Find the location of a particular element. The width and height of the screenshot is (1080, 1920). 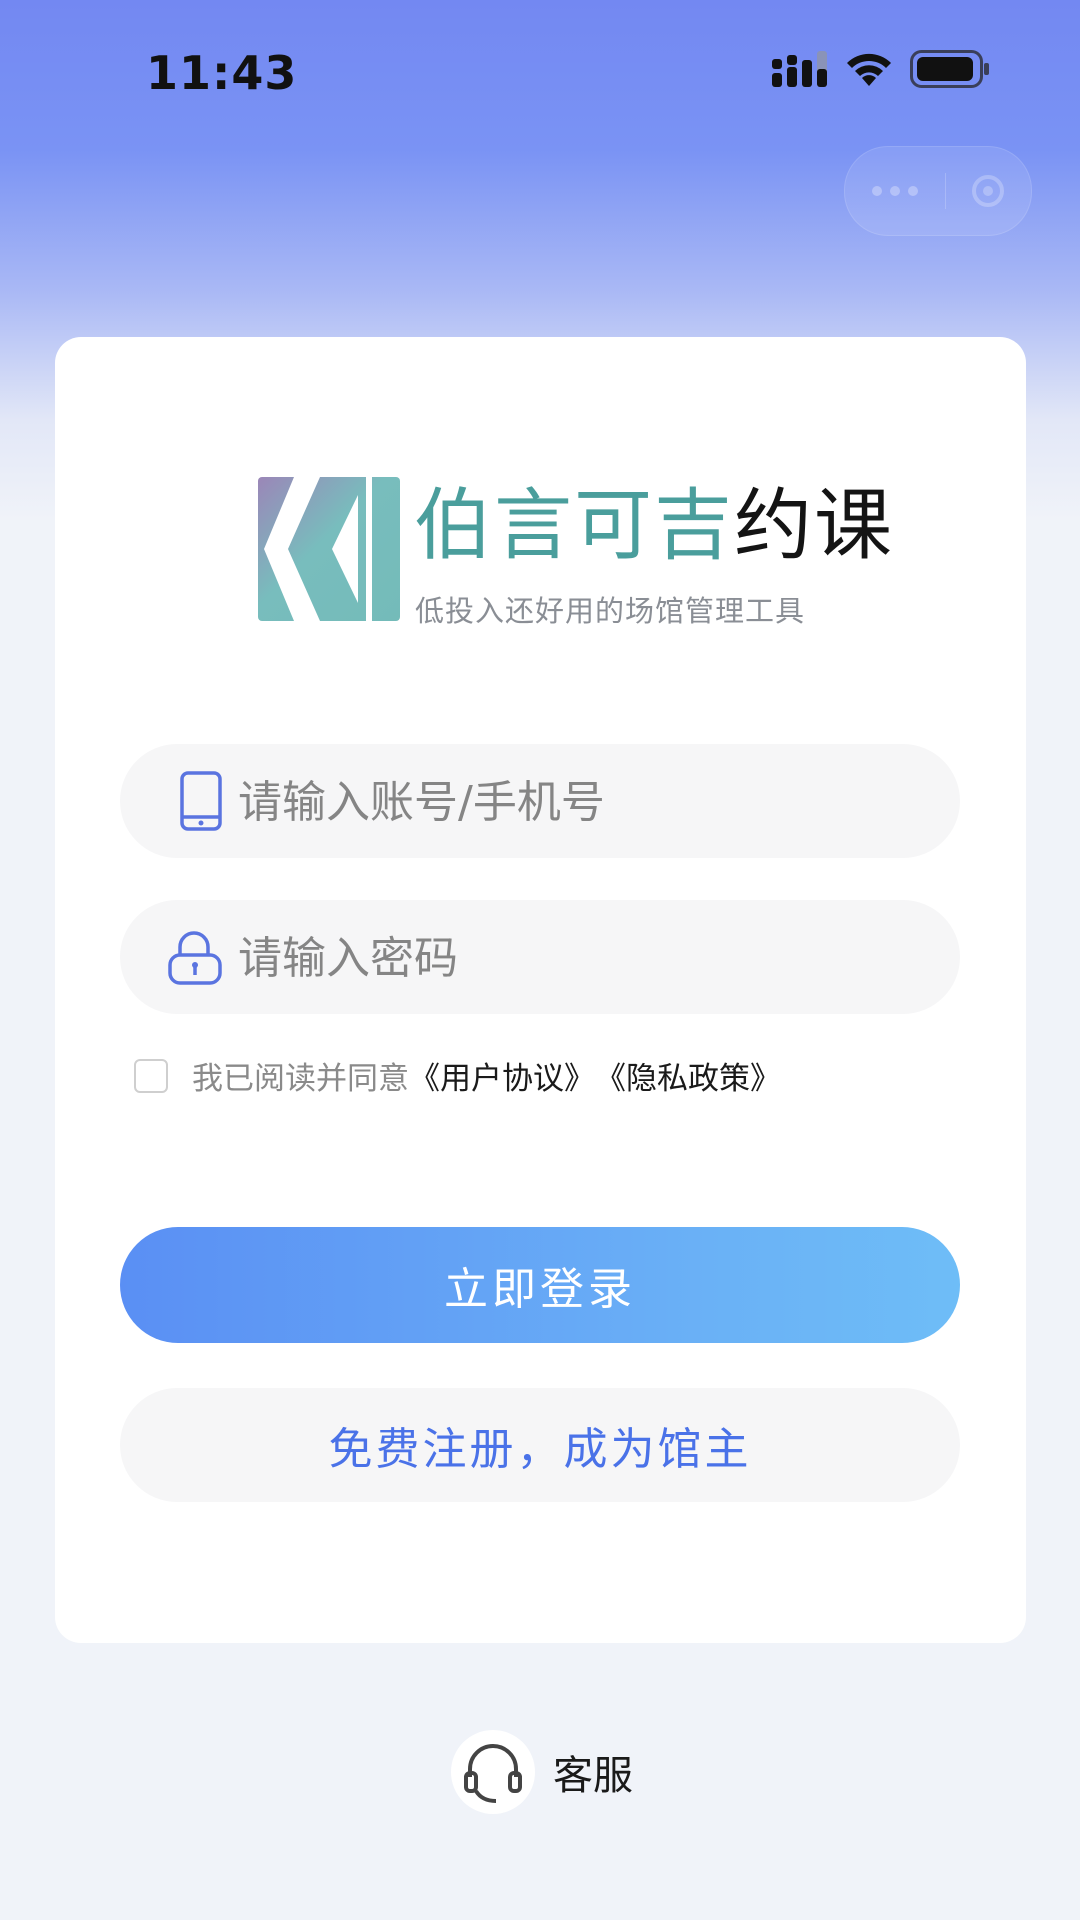

wifi-icon is located at coordinates (869, 69).